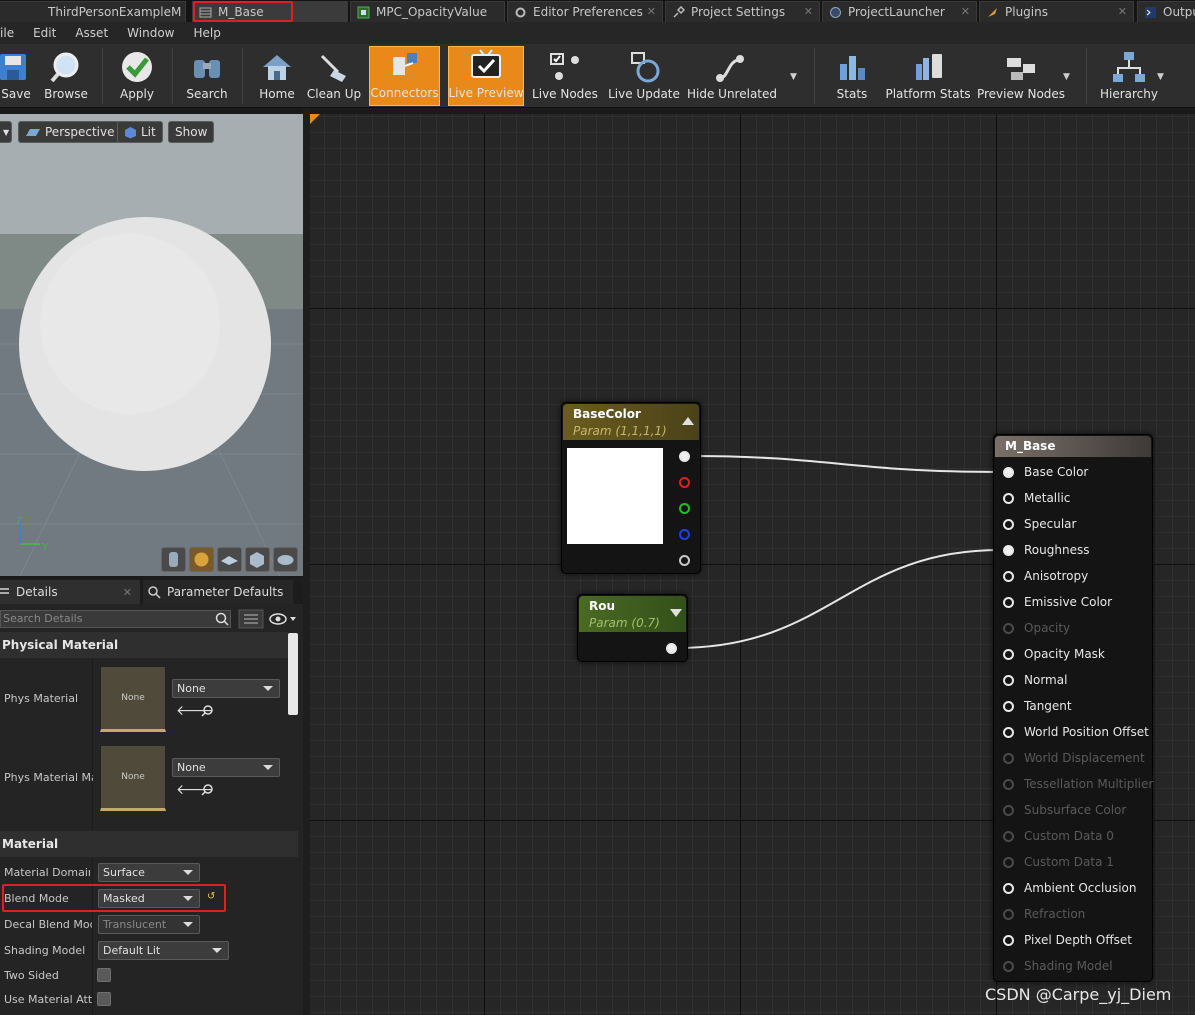  Describe the element at coordinates (277, 76) in the screenshot. I see `home-button: Home` at that location.